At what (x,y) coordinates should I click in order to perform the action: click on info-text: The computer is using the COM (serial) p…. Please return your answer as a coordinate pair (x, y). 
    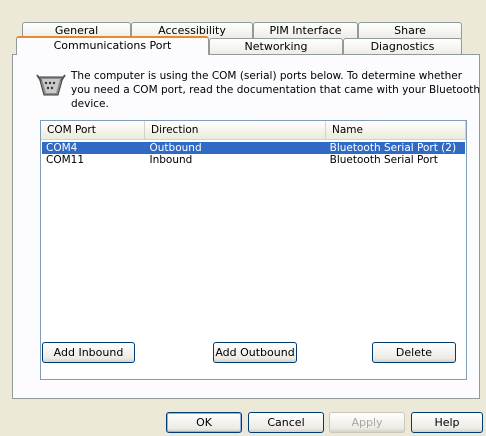
    Looking at the image, I should click on (276, 90).